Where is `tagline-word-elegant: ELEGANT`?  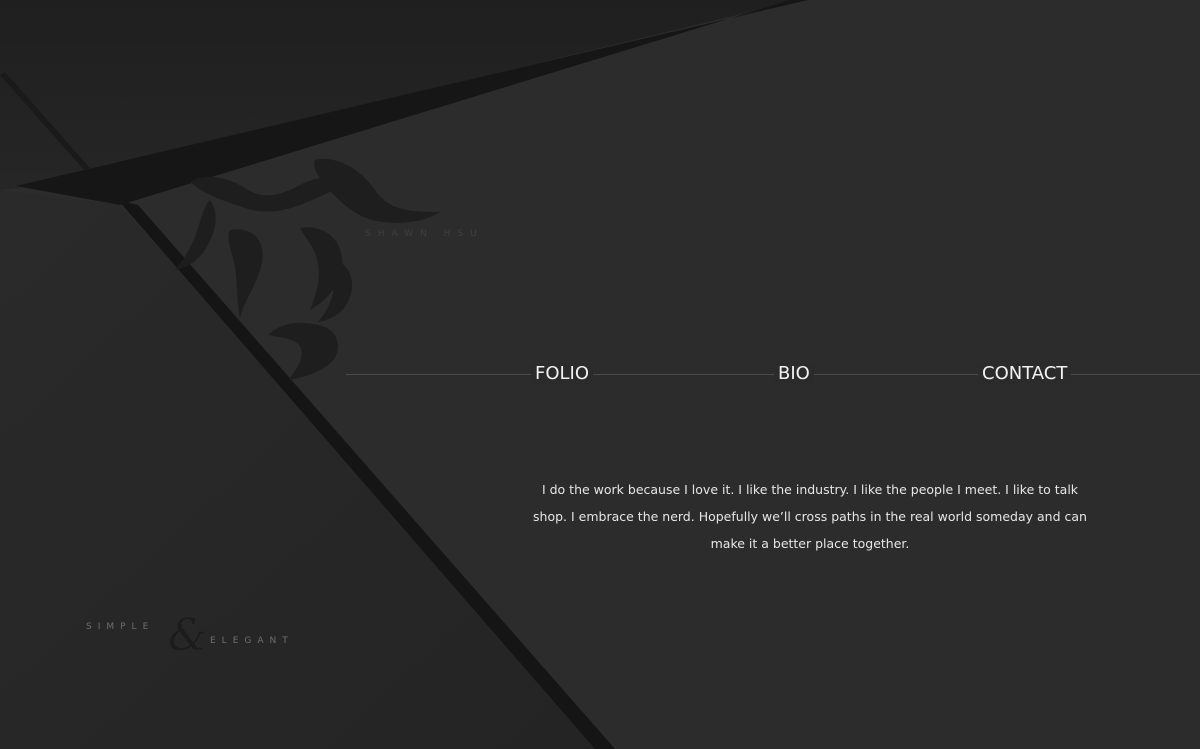
tagline-word-elegant: ELEGANT is located at coordinates (252, 641).